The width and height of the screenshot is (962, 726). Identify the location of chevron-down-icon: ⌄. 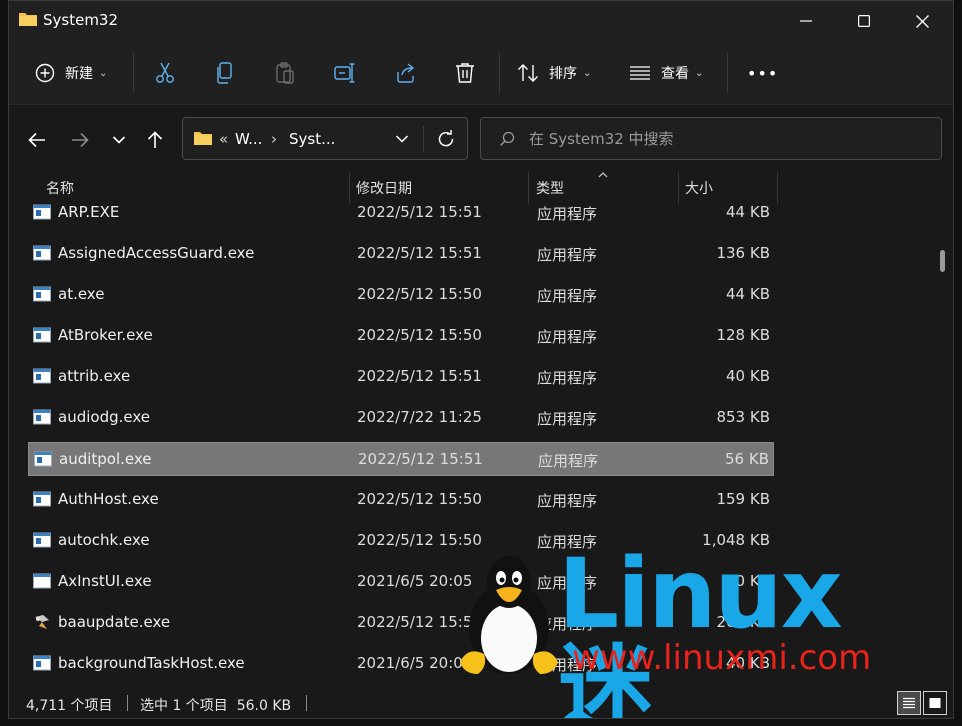
(103, 73).